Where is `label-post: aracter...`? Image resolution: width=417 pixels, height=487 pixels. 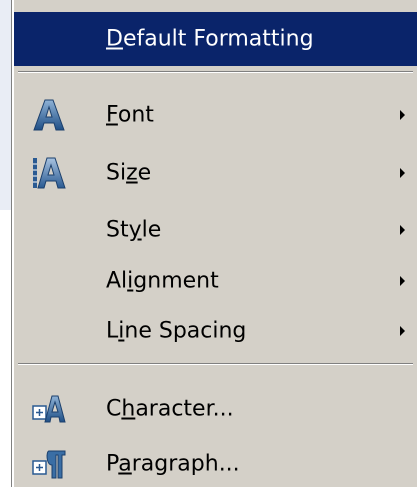 label-post: aracter... is located at coordinates (184, 409).